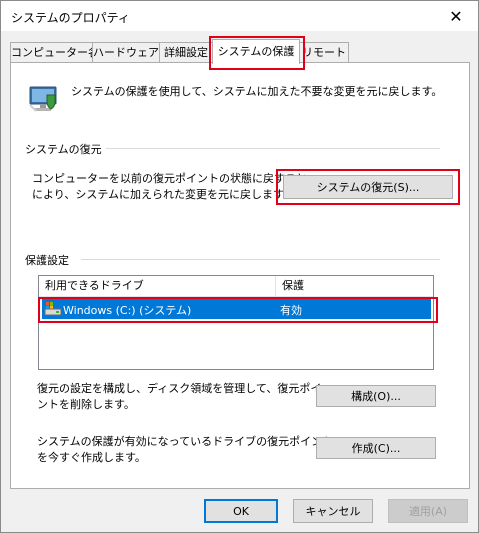  Describe the element at coordinates (291, 310) in the screenshot. I see `drive-protection-status: 有効` at that location.